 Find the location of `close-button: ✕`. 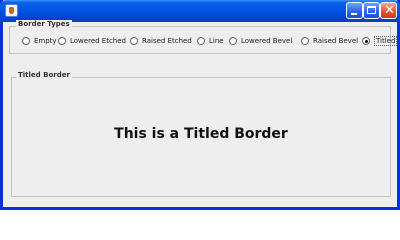

close-button: ✕ is located at coordinates (388, 10).